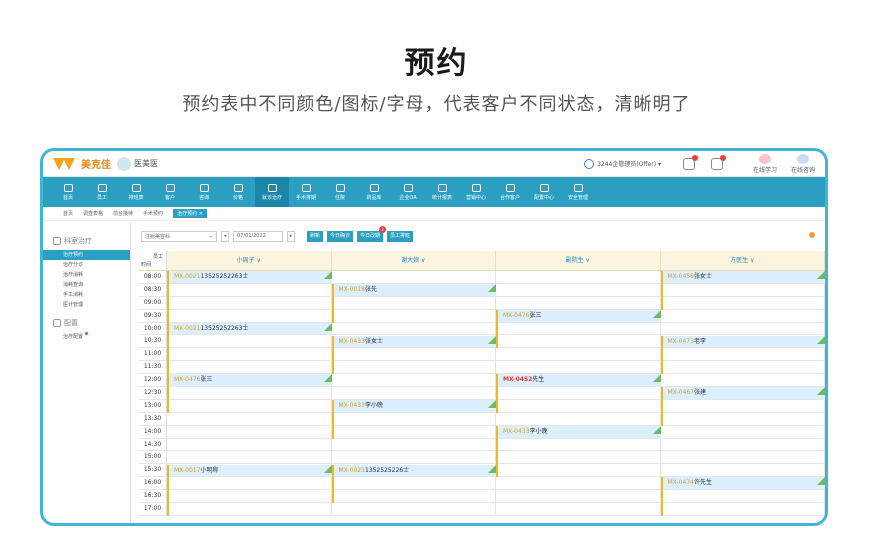 The image size is (873, 557). What do you see at coordinates (86, 265) in the screenshot?
I see `sidebar-item: 治疗分诊` at bounding box center [86, 265].